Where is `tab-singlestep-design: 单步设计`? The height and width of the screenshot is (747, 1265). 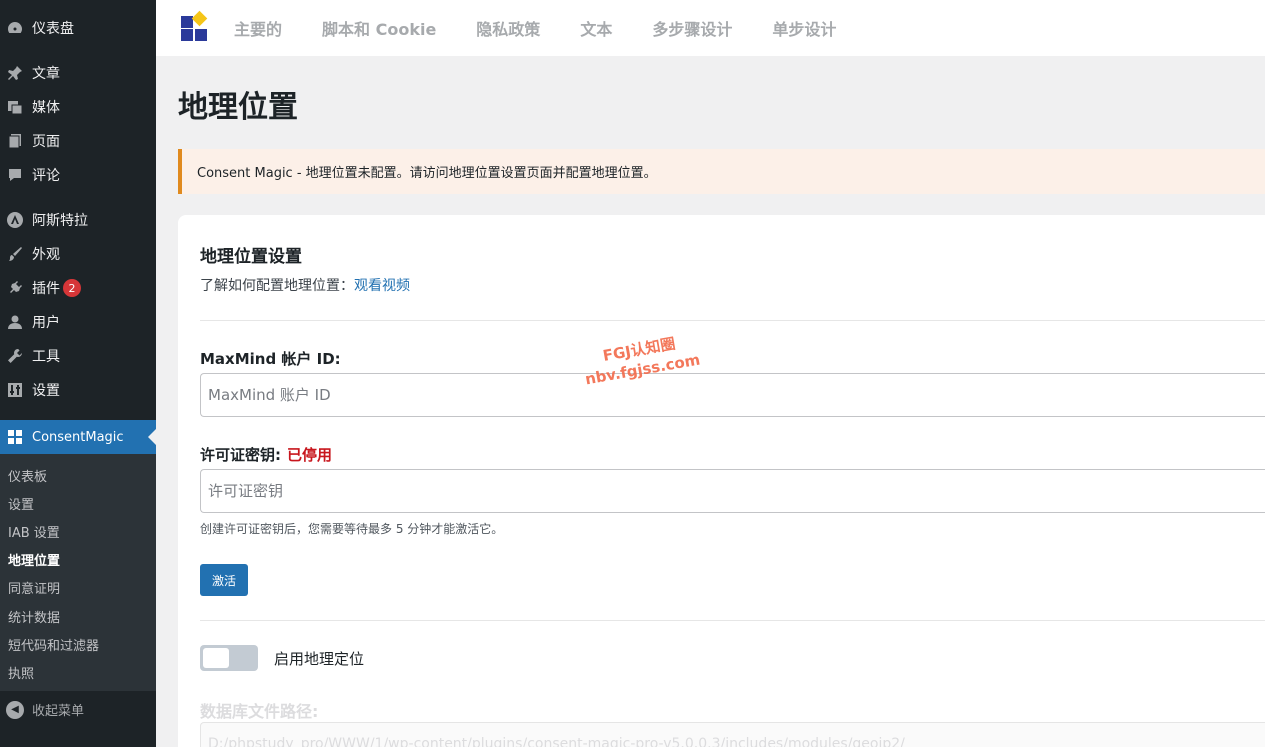 tab-singlestep-design: 单步设计 is located at coordinates (804, 28).